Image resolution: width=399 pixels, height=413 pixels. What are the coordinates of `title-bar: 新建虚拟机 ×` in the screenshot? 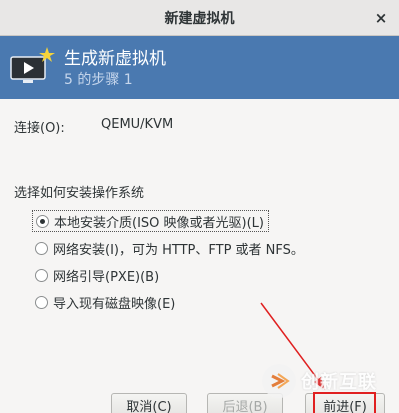 It's located at (199, 18).